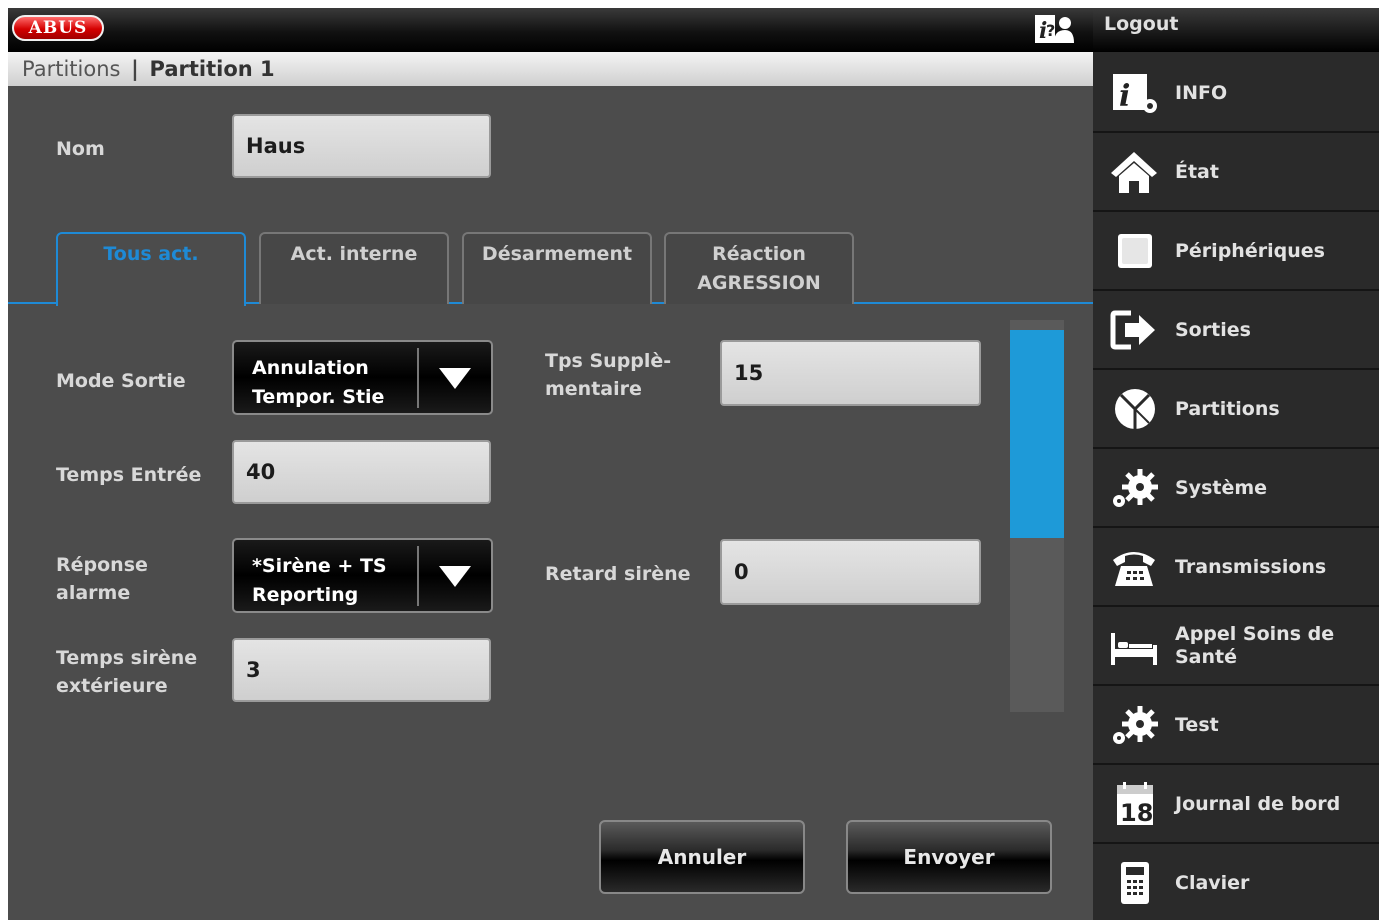  Describe the element at coordinates (1124, 96) in the screenshot. I see `svg-text: i` at that location.